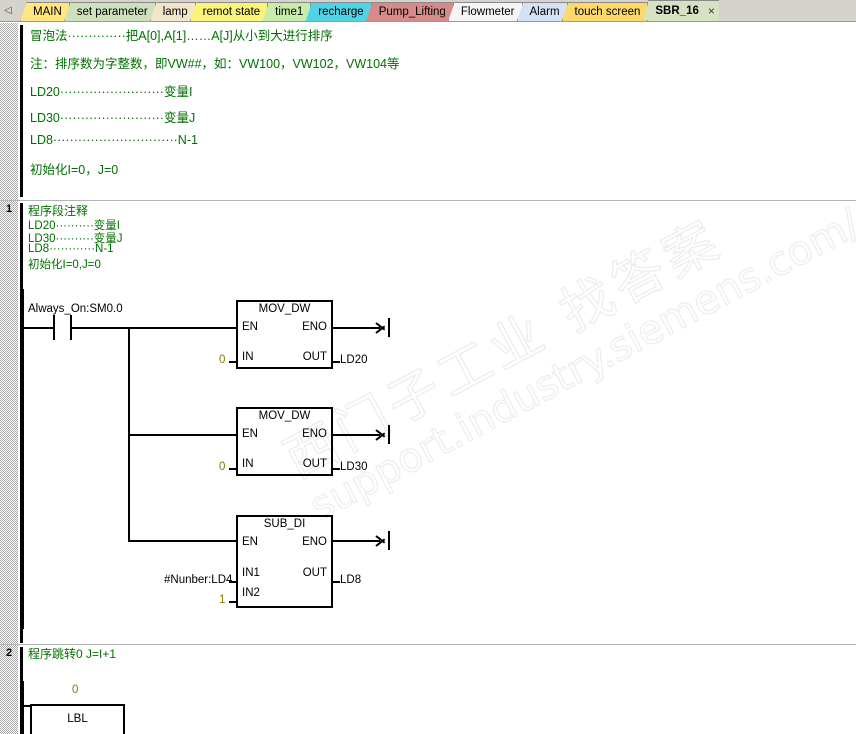 The height and width of the screenshot is (734, 856). What do you see at coordinates (37, 328) in the screenshot?
I see `rung-wire-left` at bounding box center [37, 328].